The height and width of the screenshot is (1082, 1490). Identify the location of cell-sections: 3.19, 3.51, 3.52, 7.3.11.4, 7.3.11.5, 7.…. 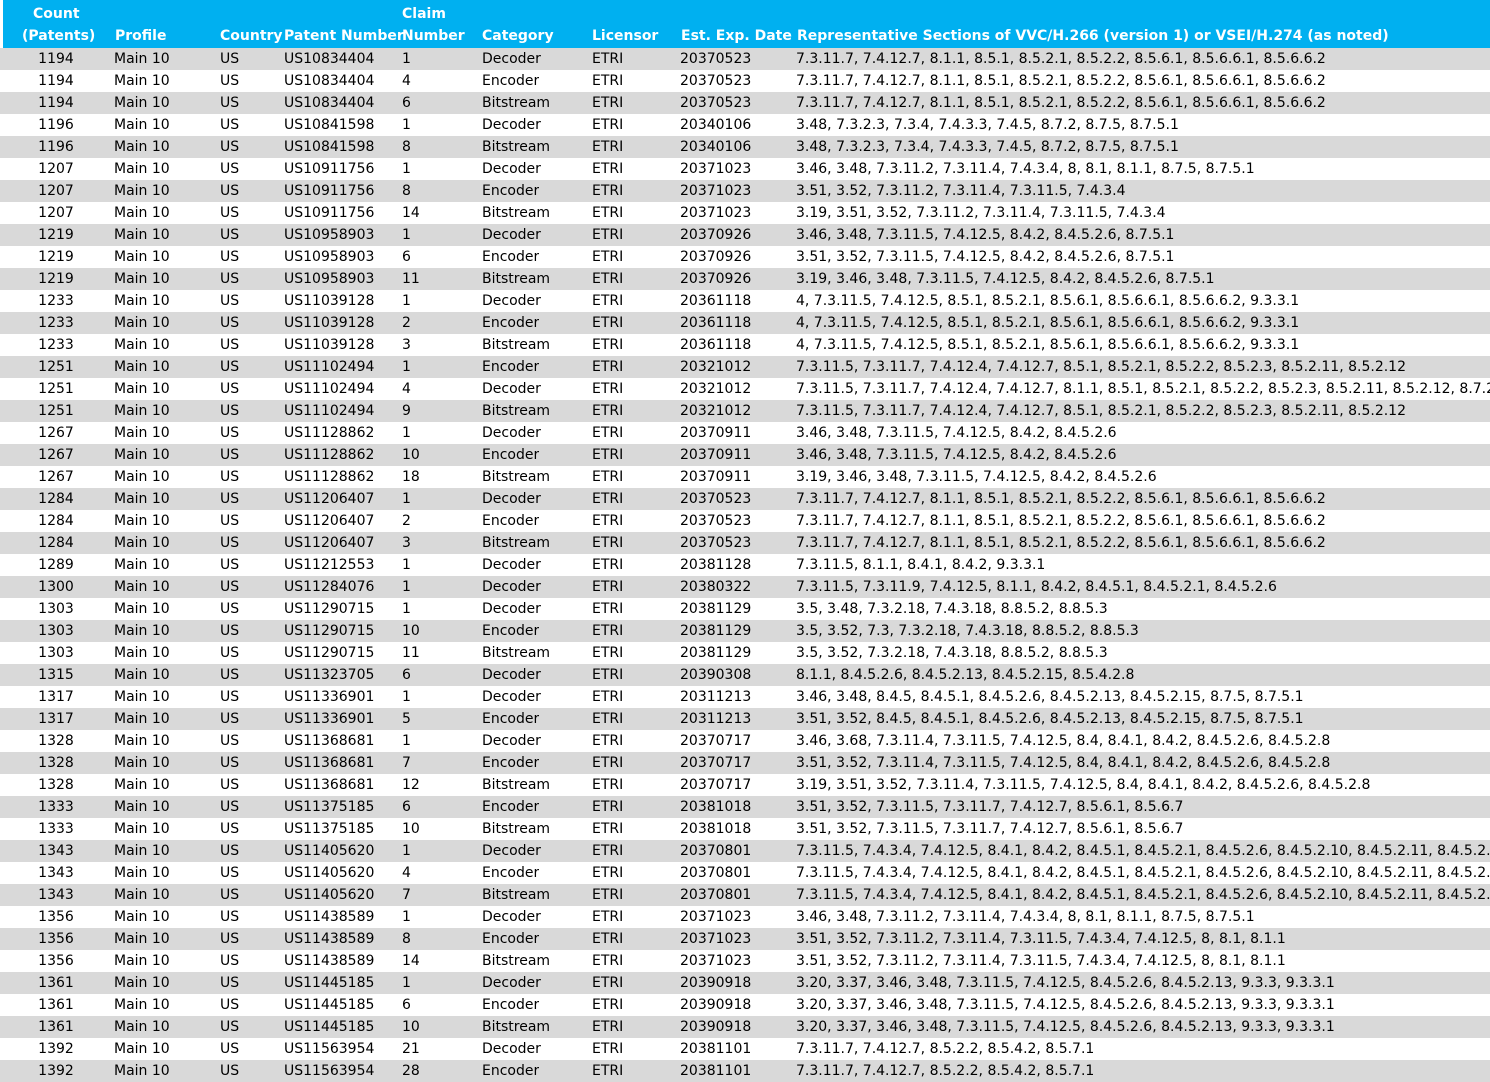
(1143, 785).